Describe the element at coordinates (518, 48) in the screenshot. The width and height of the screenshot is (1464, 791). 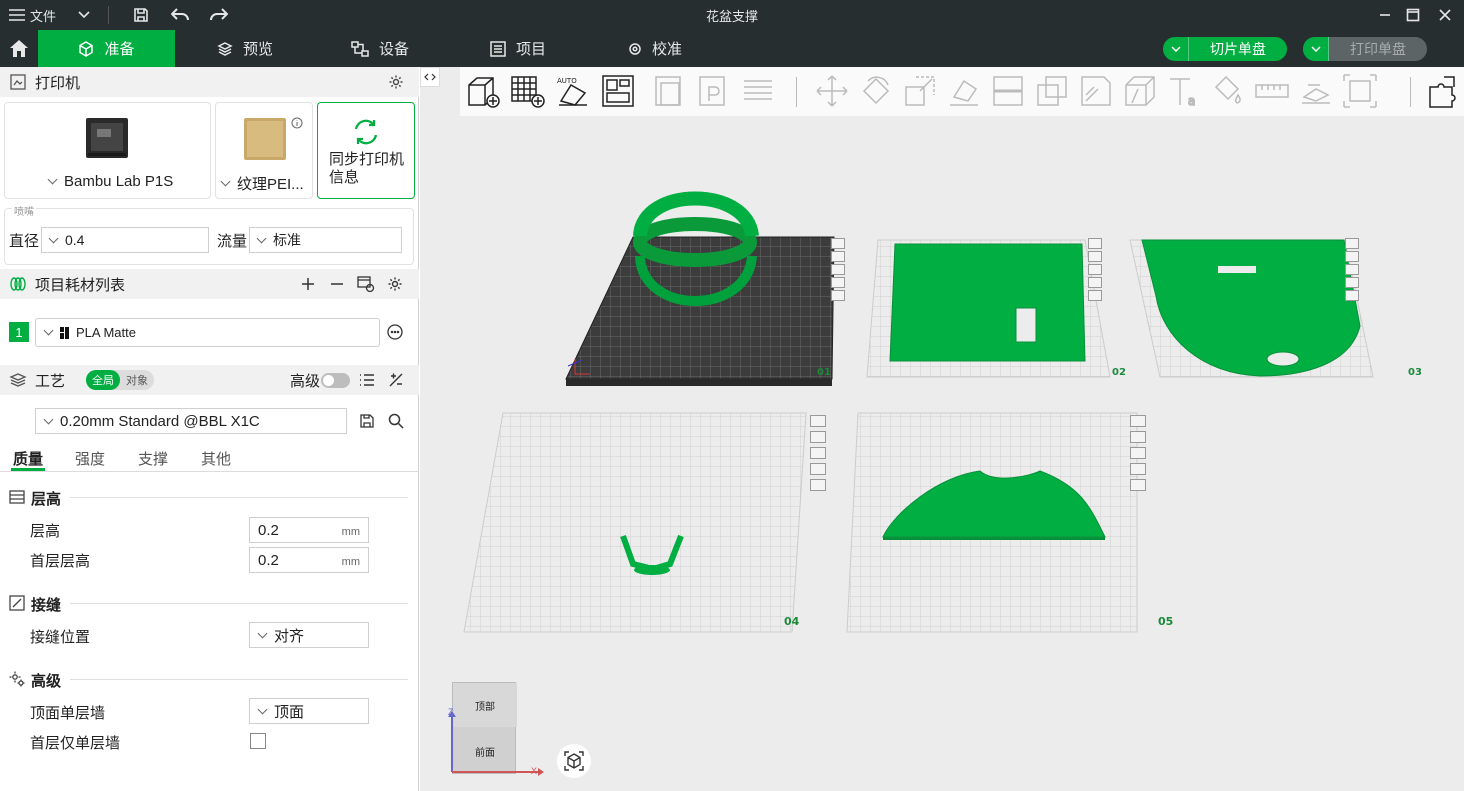
I see `tab-project: 项目` at that location.